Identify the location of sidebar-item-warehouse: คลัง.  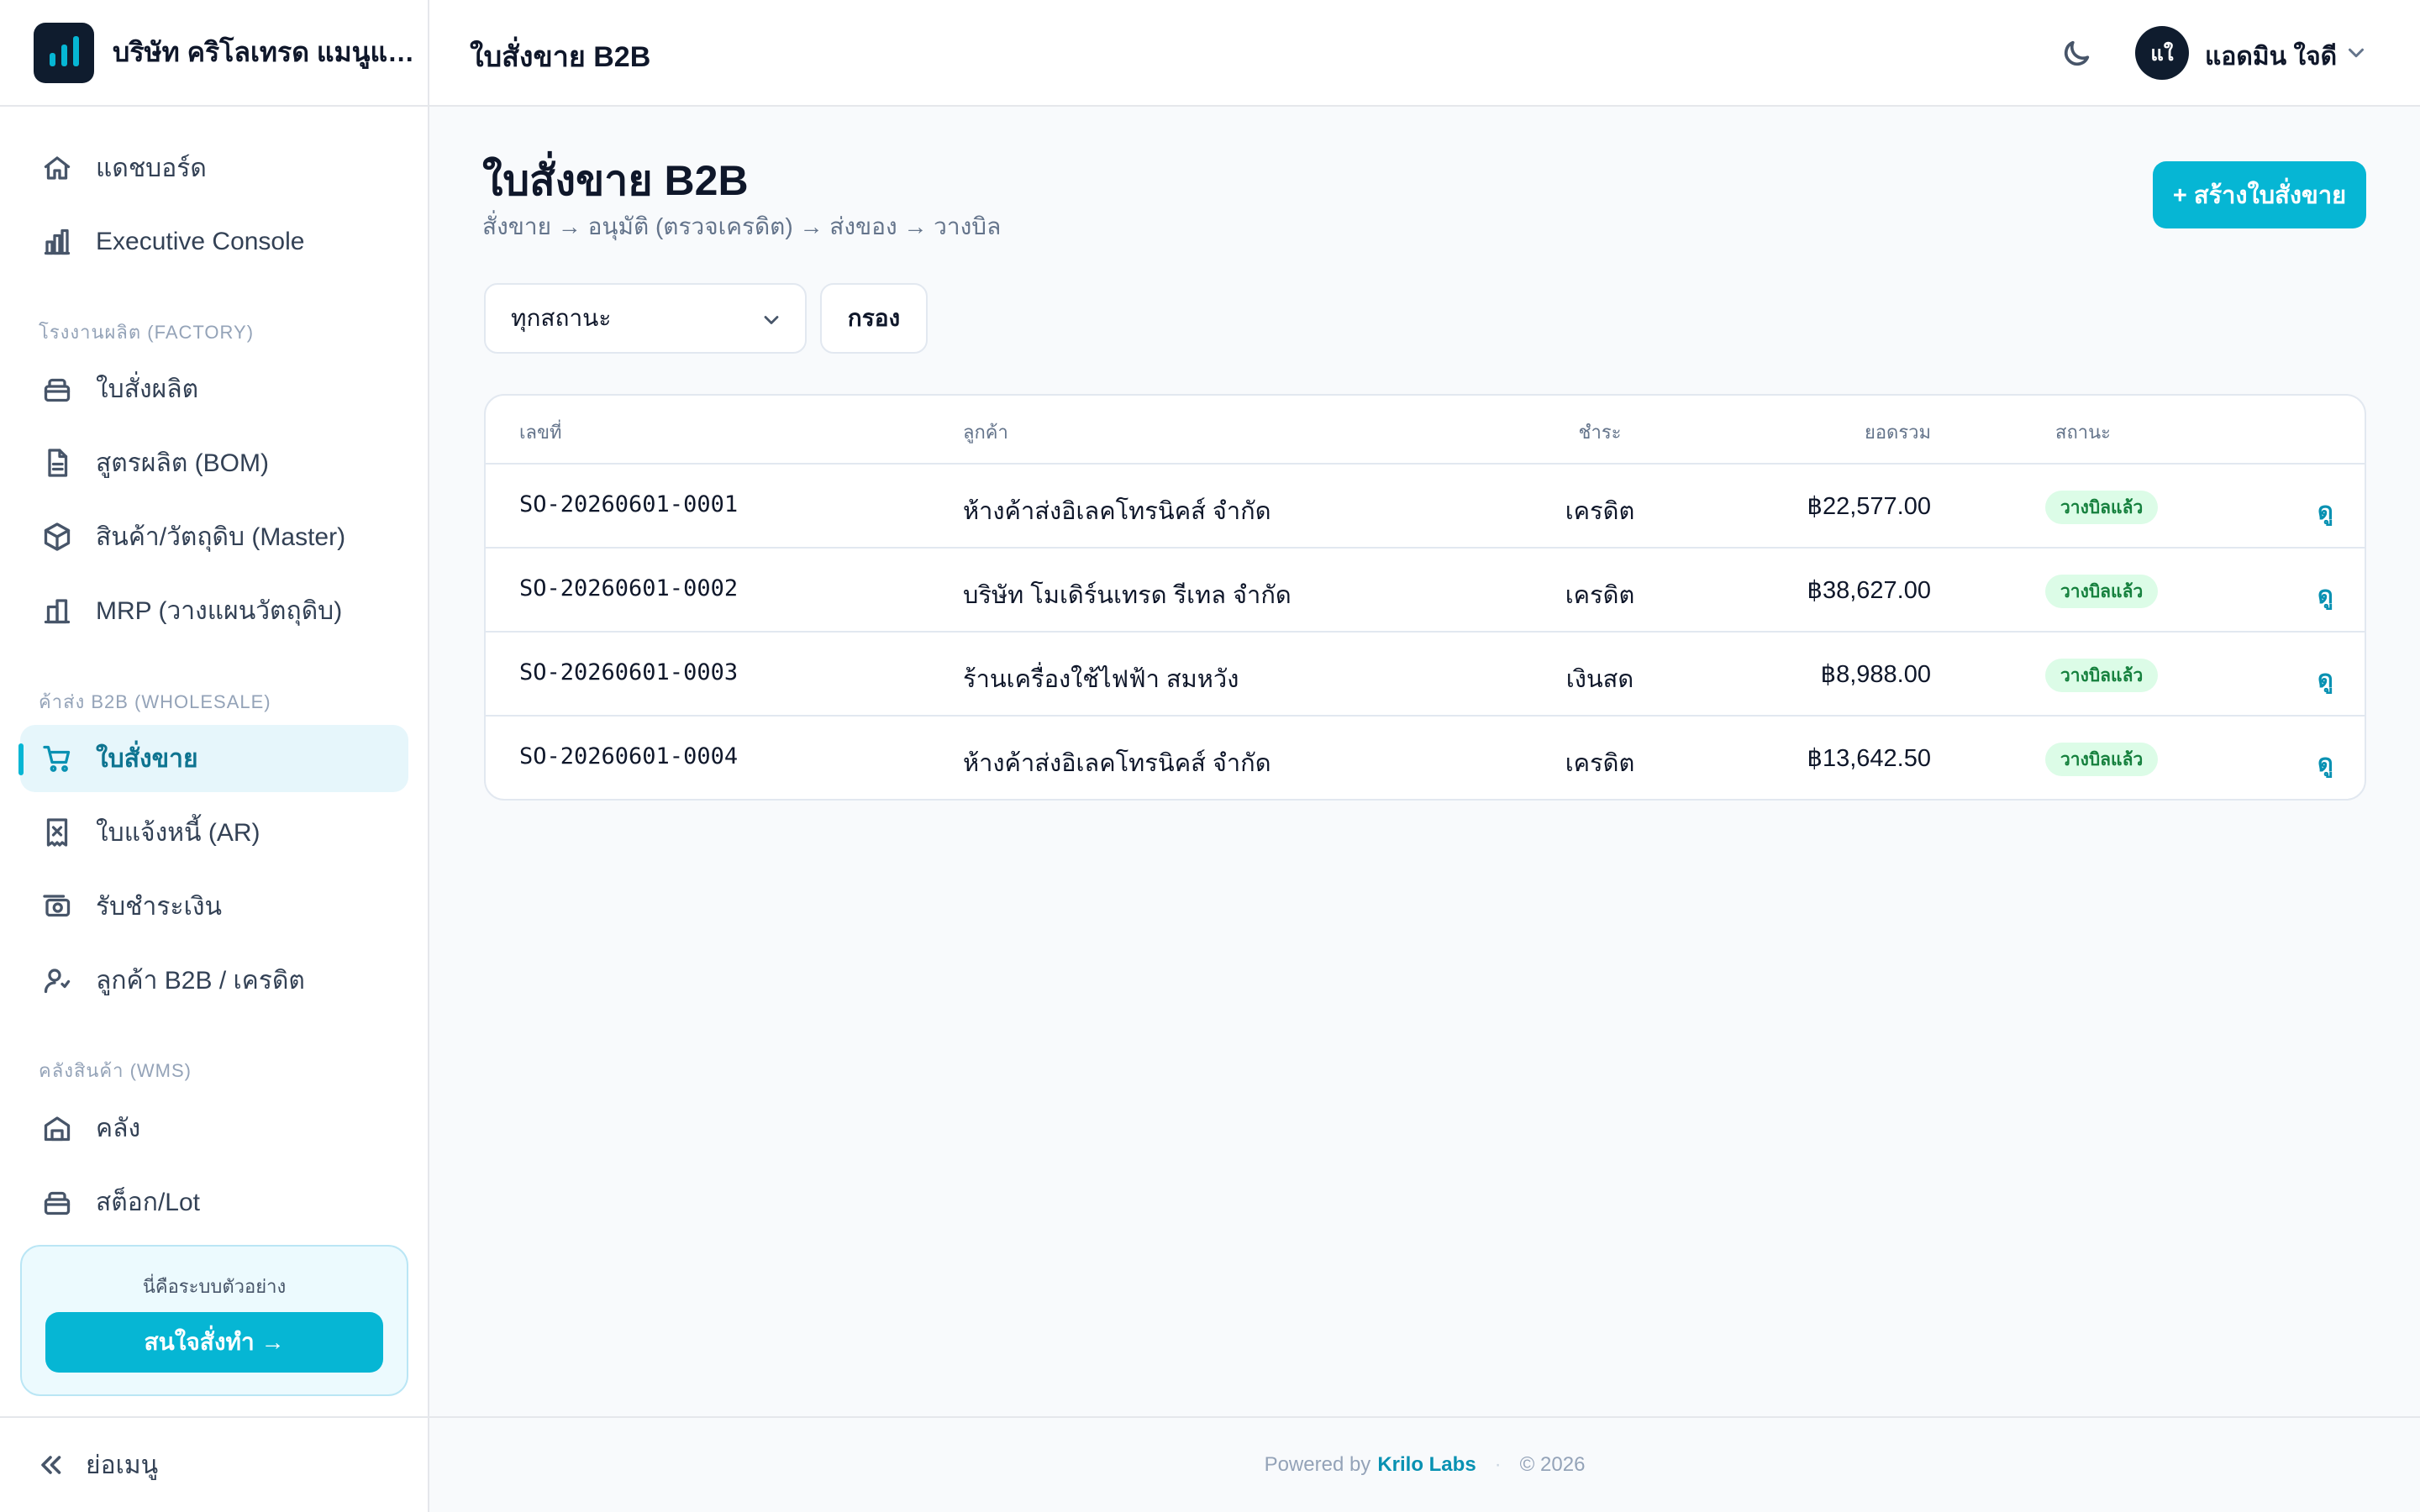
(214, 1128).